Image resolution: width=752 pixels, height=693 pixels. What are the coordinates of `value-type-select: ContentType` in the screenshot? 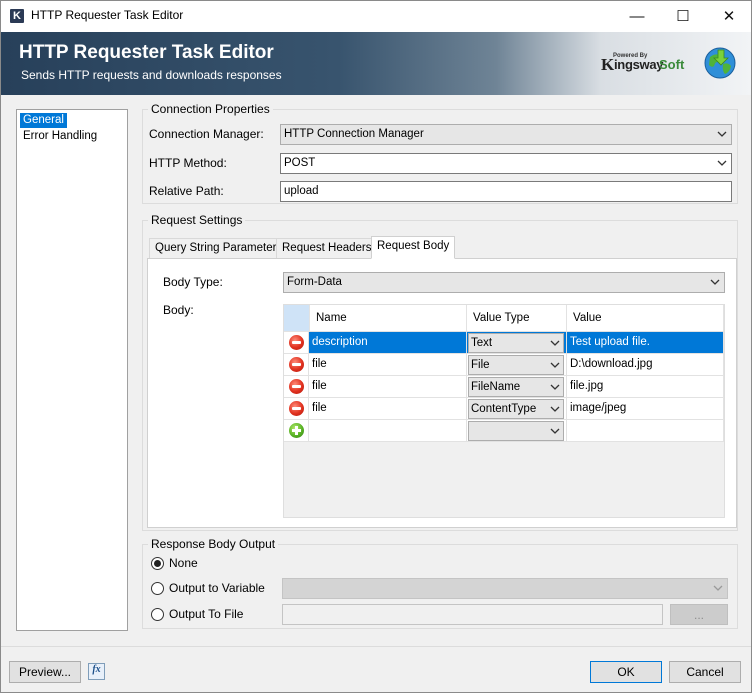 It's located at (516, 409).